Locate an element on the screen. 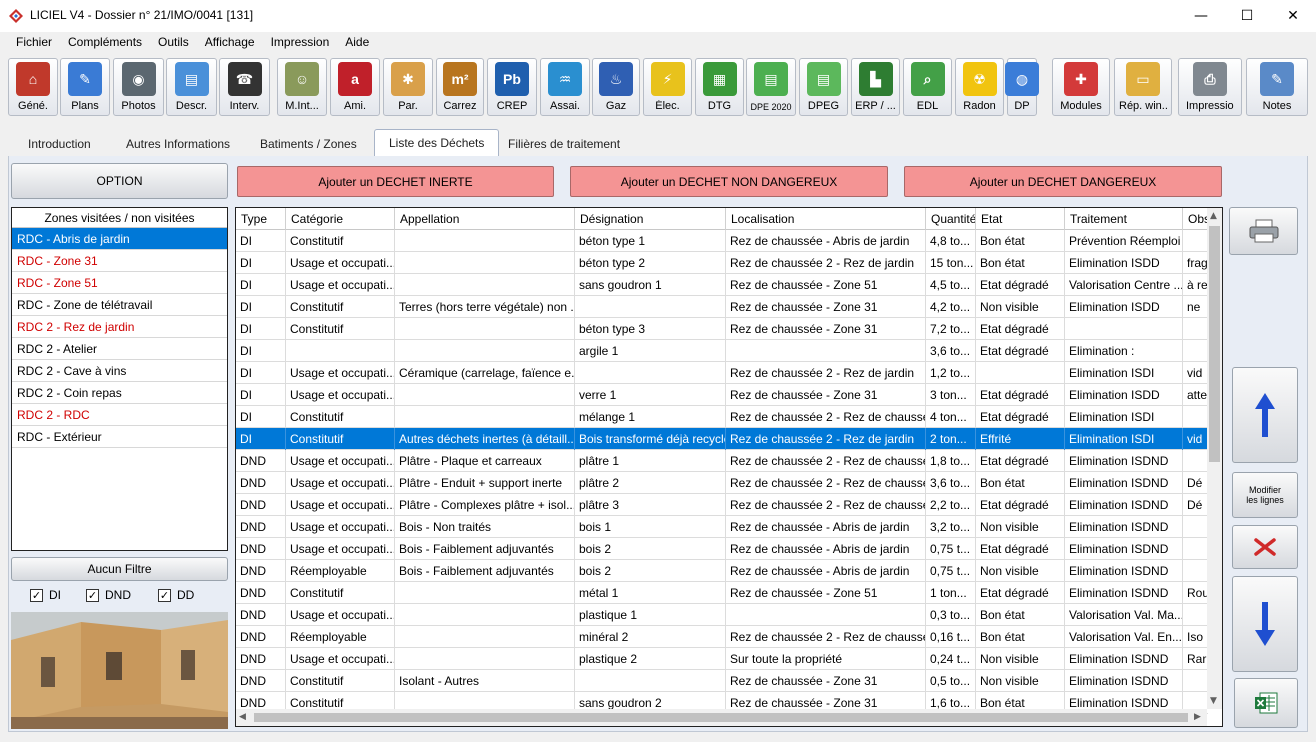  tab-autres-informations: Autres Informations is located at coordinates (178, 144).